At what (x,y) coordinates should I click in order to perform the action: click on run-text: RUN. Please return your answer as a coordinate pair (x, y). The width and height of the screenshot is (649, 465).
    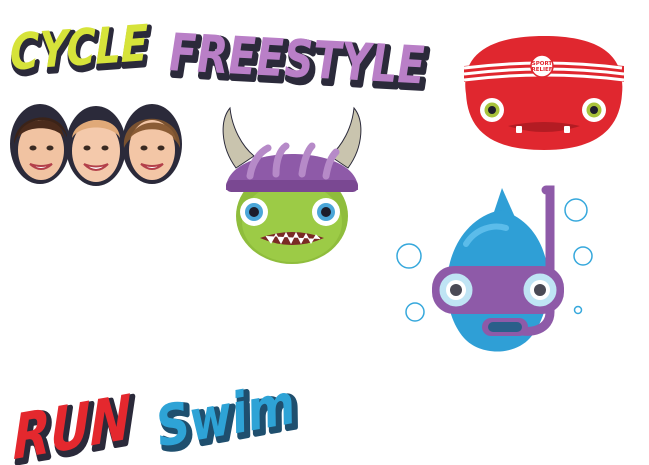
    Looking at the image, I should click on (72, 423).